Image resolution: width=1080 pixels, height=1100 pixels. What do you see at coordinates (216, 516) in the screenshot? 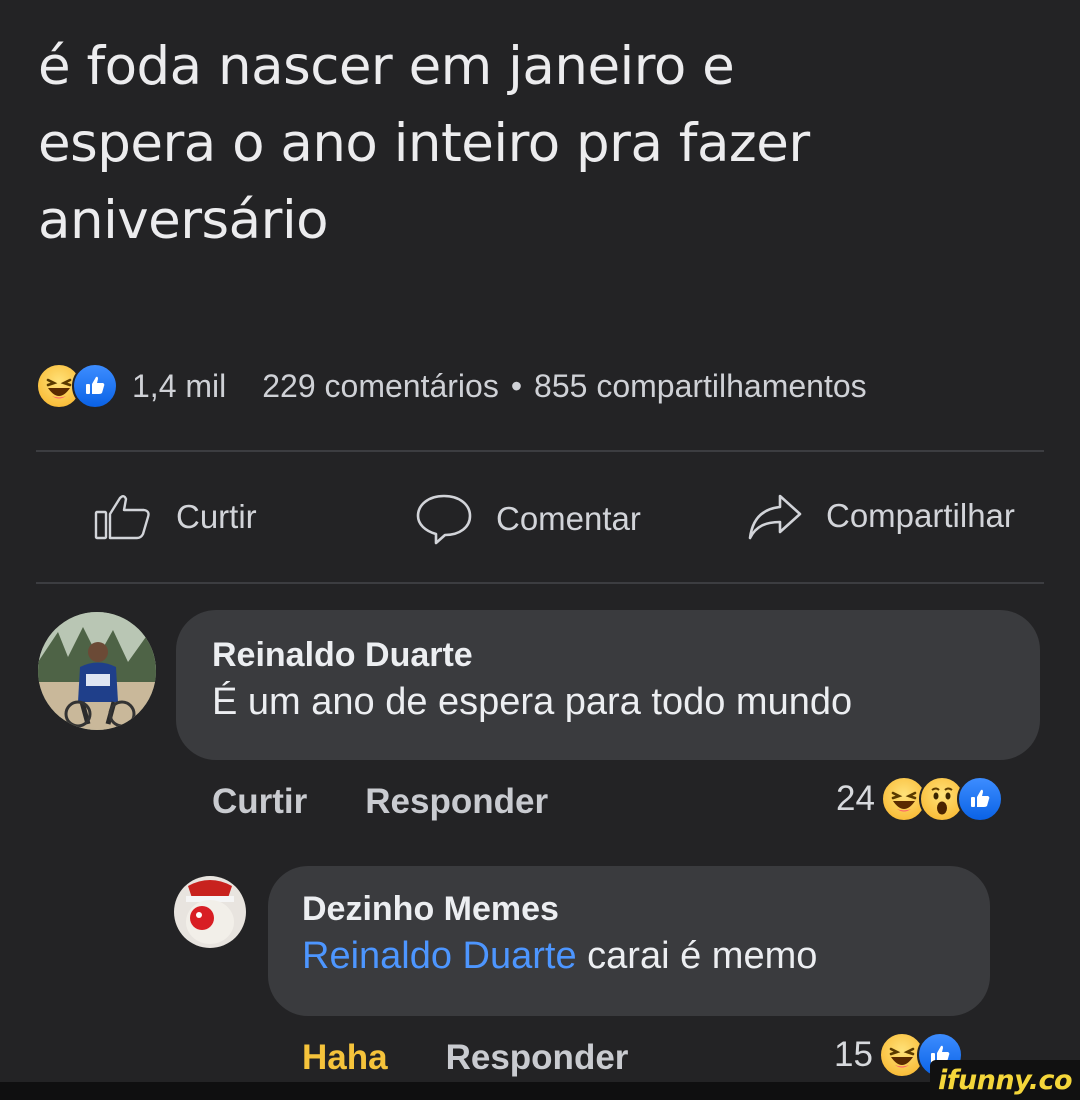
I see `like-label: Curtir` at bounding box center [216, 516].